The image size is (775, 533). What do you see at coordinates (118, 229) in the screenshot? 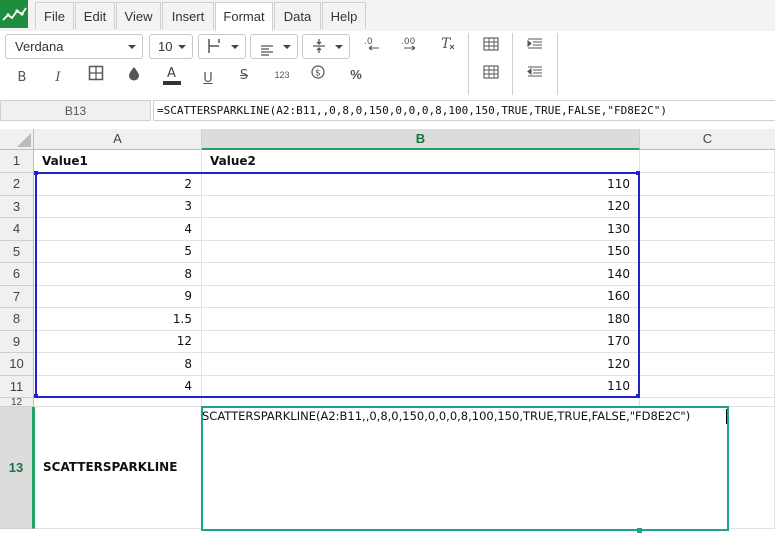
I see `cell-a4: 4` at bounding box center [118, 229].